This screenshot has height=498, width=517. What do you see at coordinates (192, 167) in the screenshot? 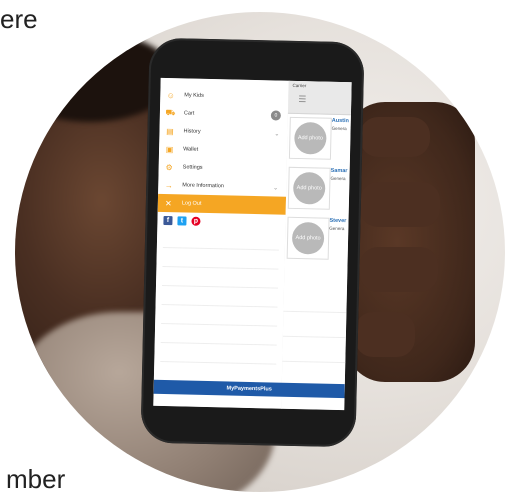
I see `menu-item-label: Settings` at bounding box center [192, 167].